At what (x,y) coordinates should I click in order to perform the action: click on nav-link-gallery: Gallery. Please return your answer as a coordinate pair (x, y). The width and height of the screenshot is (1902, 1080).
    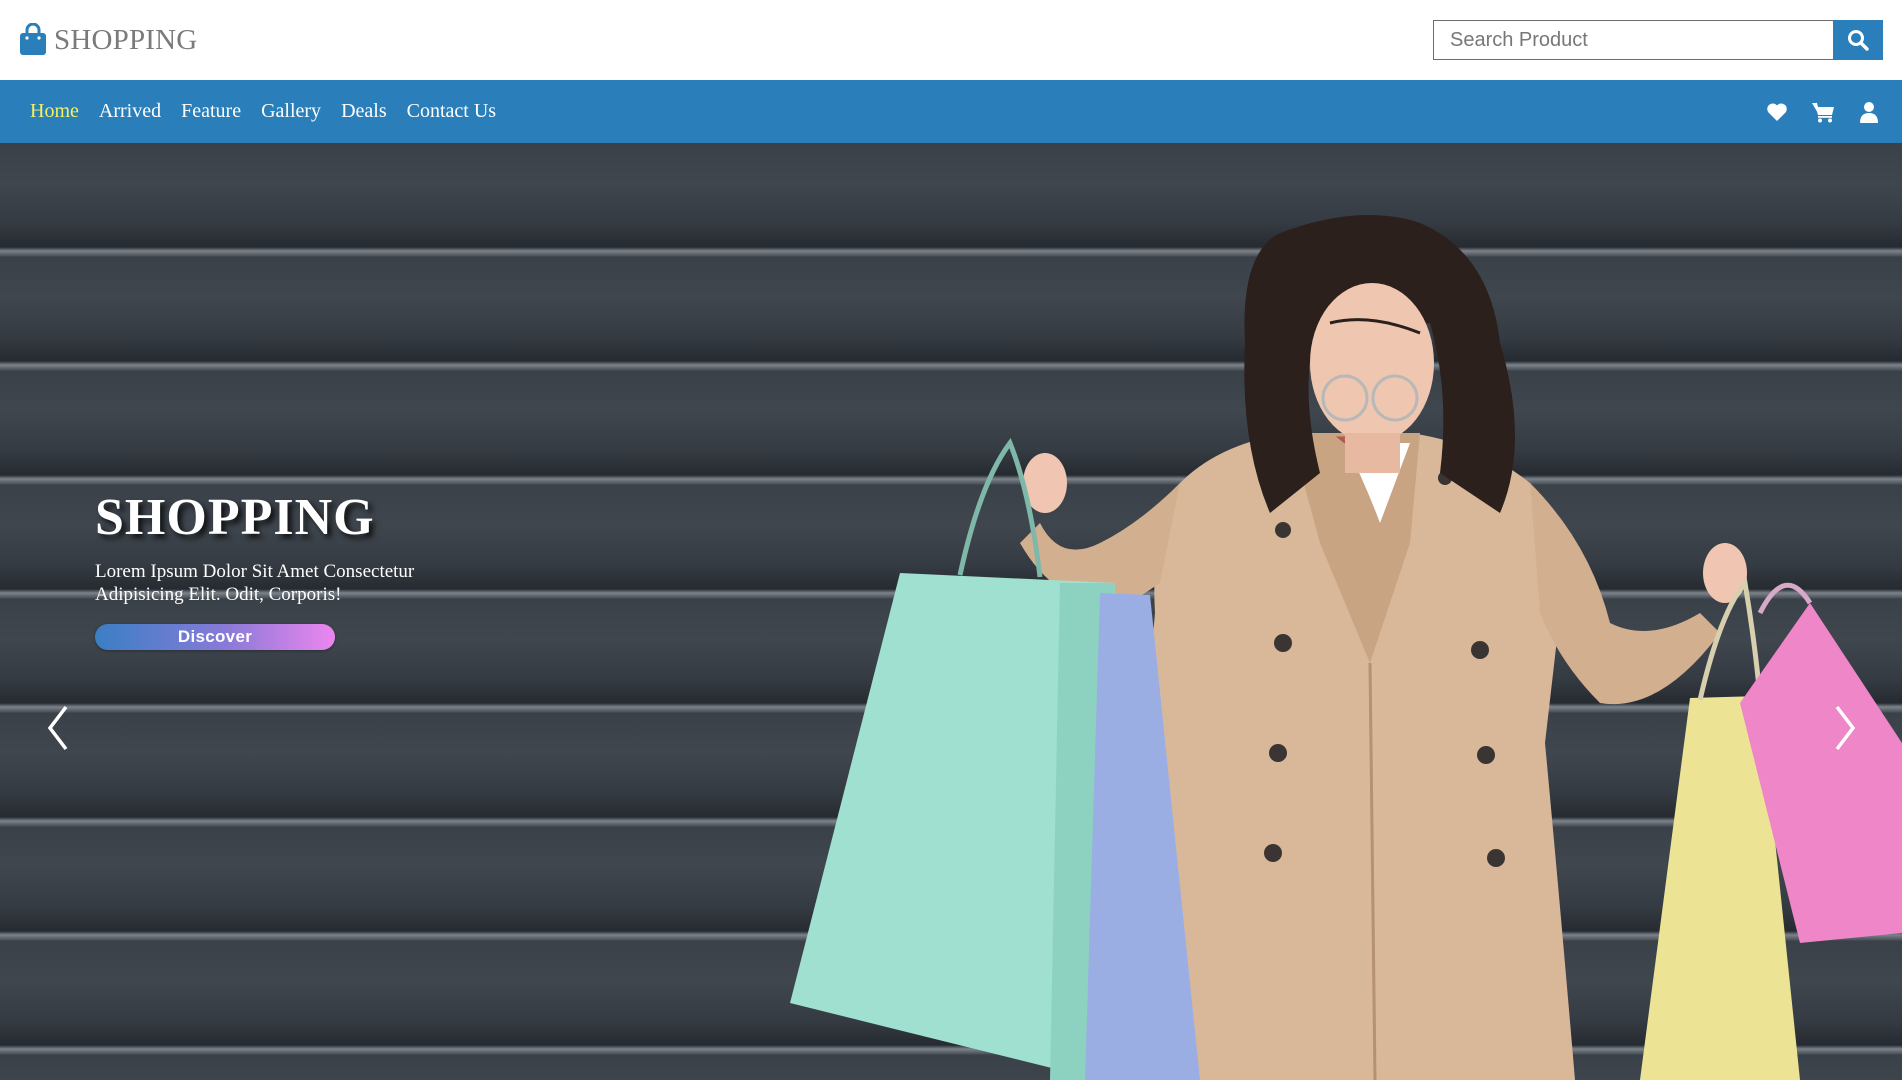
    Looking at the image, I should click on (291, 111).